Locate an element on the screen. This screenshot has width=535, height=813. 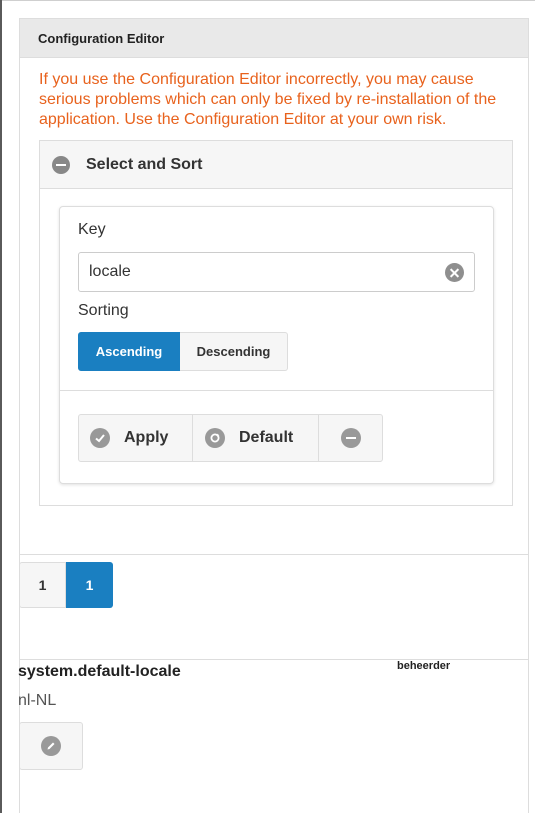
sort-toggle-group: Ascending Descending is located at coordinates (183, 351).